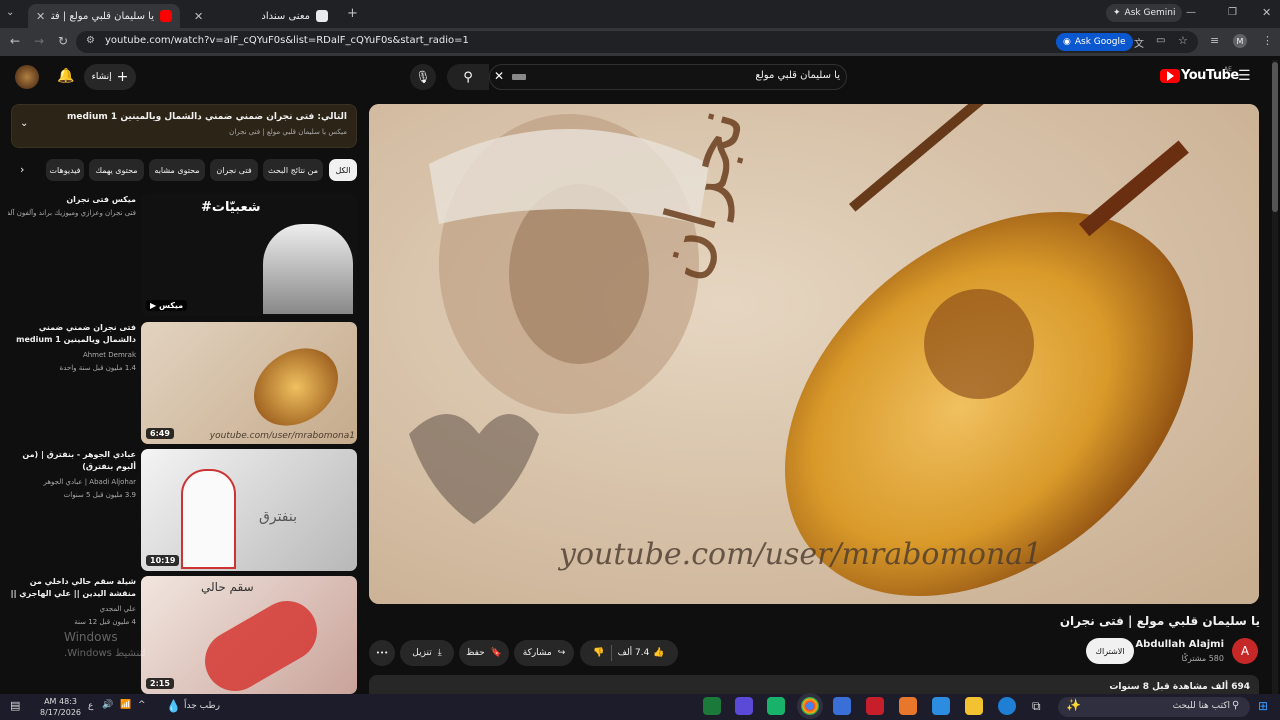 Image resolution: width=1280 pixels, height=720 pixels. I want to click on up-next-card, so click(184, 126).